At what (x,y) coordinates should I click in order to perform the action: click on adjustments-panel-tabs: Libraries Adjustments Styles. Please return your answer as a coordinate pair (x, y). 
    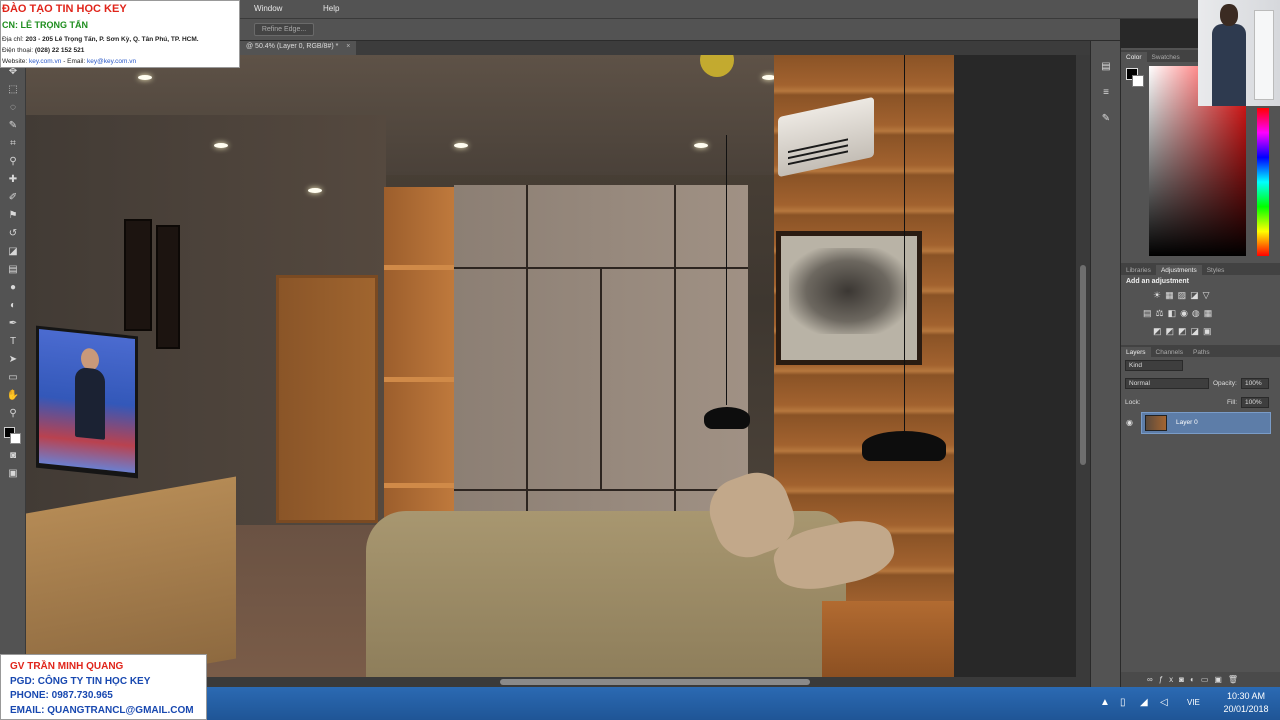
    Looking at the image, I should click on (1200, 269).